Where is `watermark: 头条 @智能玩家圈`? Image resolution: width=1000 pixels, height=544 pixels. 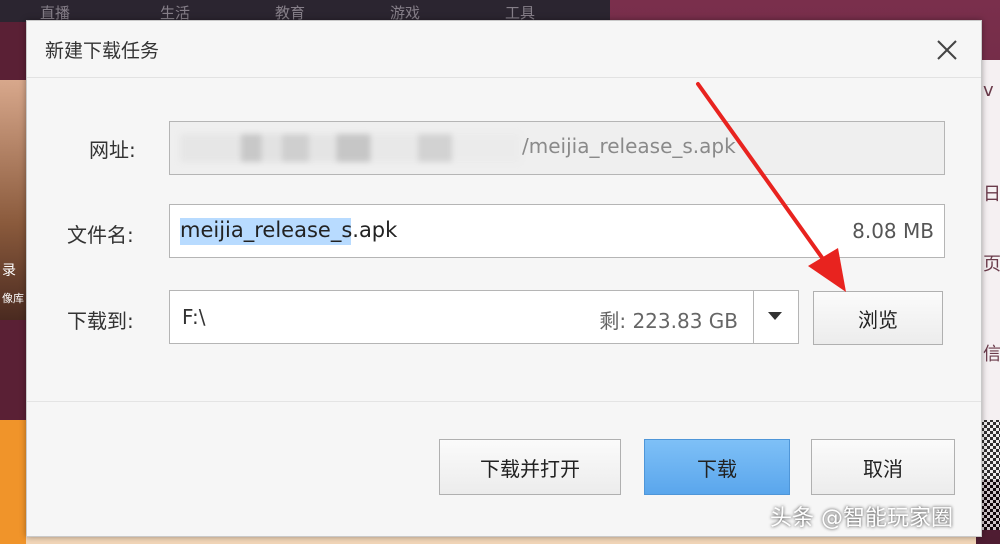
watermark: 头条 @智能玩家圈 is located at coordinates (861, 518).